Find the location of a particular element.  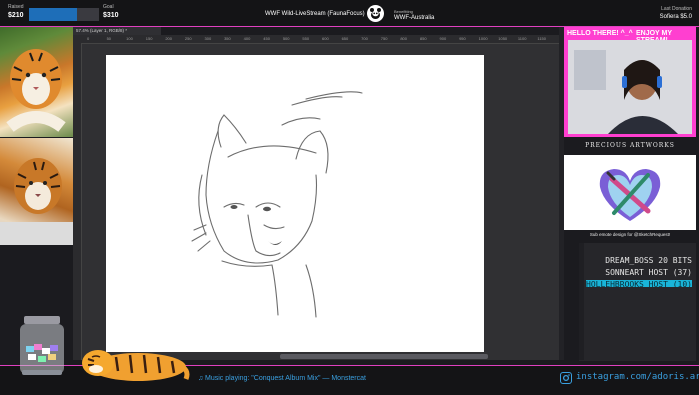

tip-jar is located at coordinates (42, 347).